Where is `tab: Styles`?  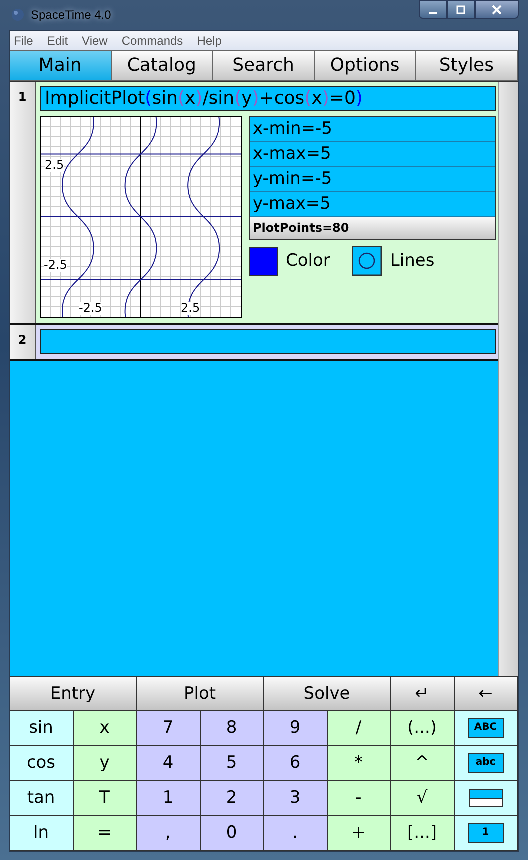
tab: Styles is located at coordinates (467, 65).